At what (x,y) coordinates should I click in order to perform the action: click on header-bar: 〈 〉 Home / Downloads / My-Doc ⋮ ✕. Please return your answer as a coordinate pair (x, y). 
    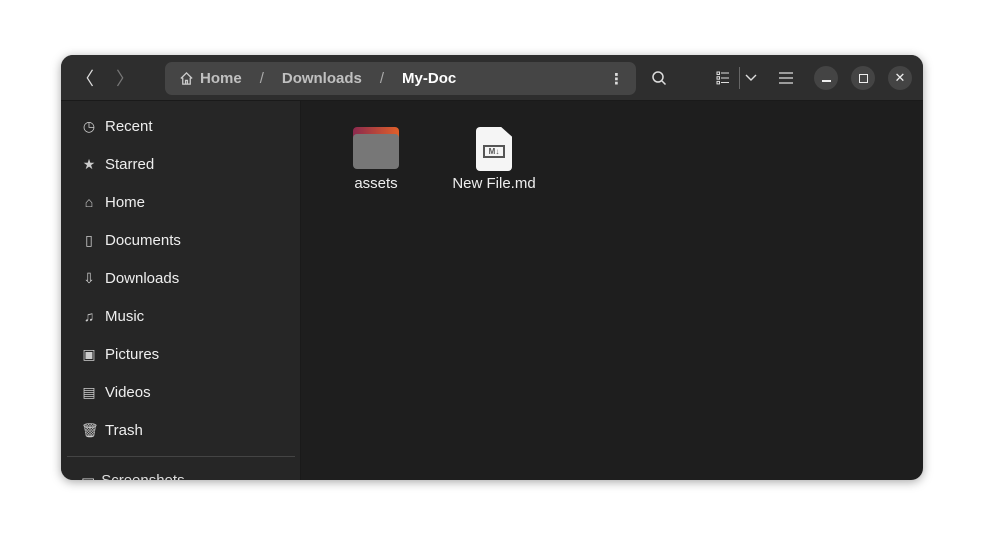
    Looking at the image, I should click on (492, 78).